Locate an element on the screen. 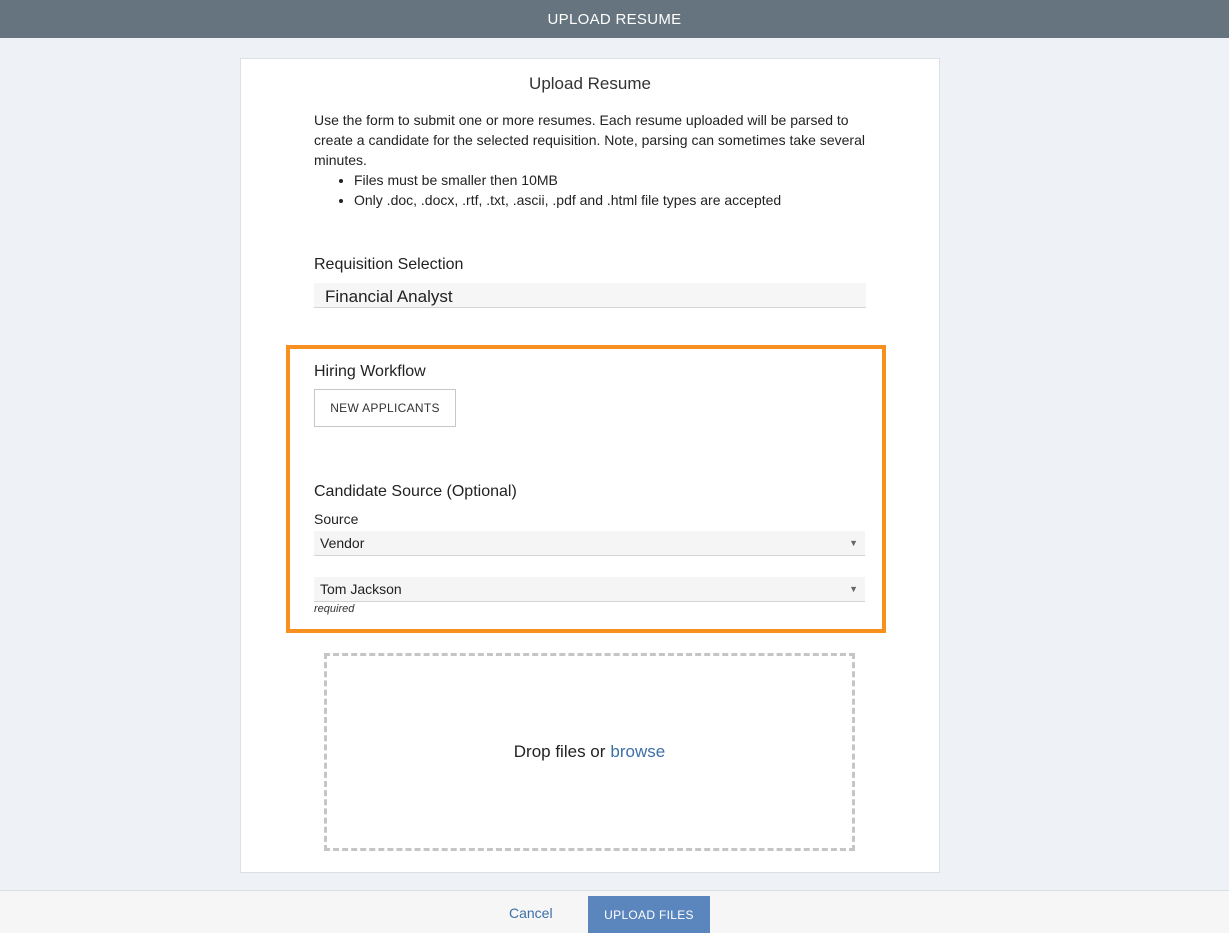  cancel-button: Cancel is located at coordinates (531, 913).